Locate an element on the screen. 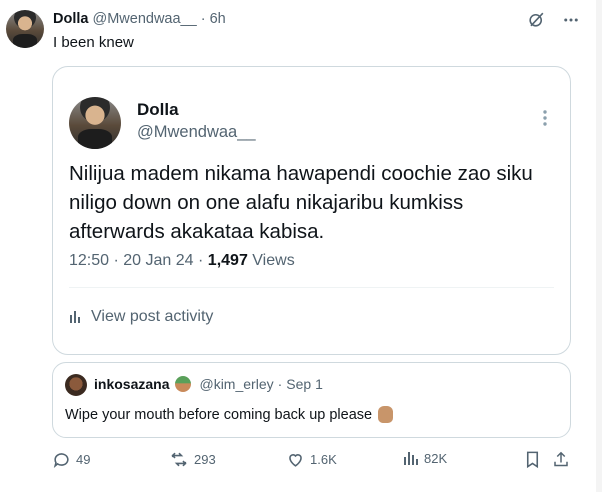 This screenshot has width=602, height=492. quoted-tweet-meta: 12:50 · 20 Jan 24 · 1,497 Views is located at coordinates (182, 261).